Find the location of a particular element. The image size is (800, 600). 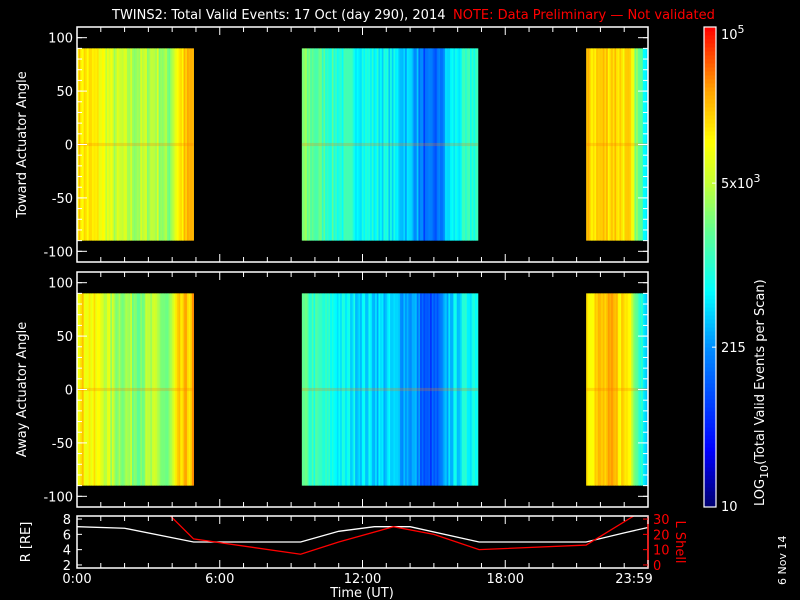

x-tick-label: 23:59 is located at coordinates (633, 579).